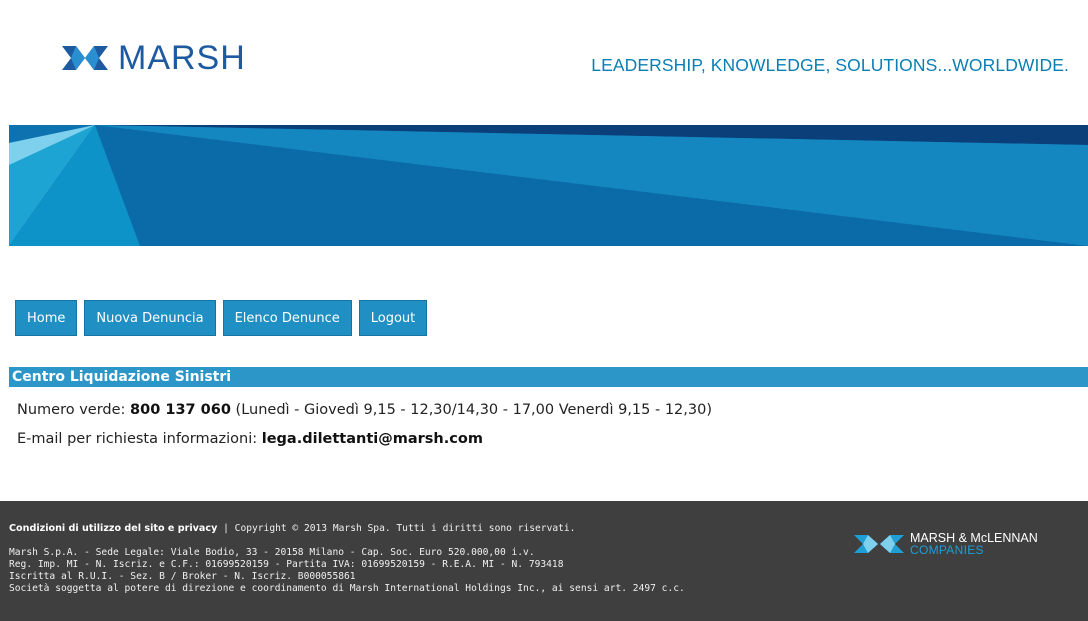 The width and height of the screenshot is (1088, 621). Describe the element at coordinates (74, 410) in the screenshot. I see `phone-prefix: Numero verde:` at that location.